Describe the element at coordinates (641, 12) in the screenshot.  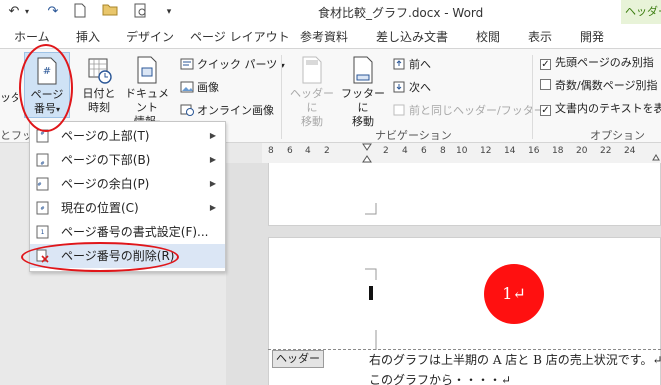
I see `header-tools-tab: ヘッダー` at that location.